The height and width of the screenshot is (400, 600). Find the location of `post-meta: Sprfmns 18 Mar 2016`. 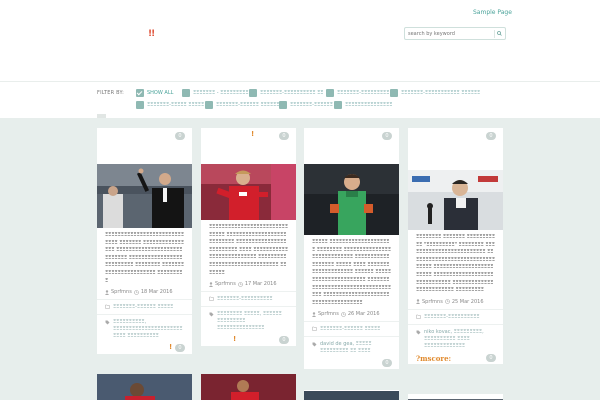

post-meta: Sprfmns 18 Mar 2016 is located at coordinates (144, 293).